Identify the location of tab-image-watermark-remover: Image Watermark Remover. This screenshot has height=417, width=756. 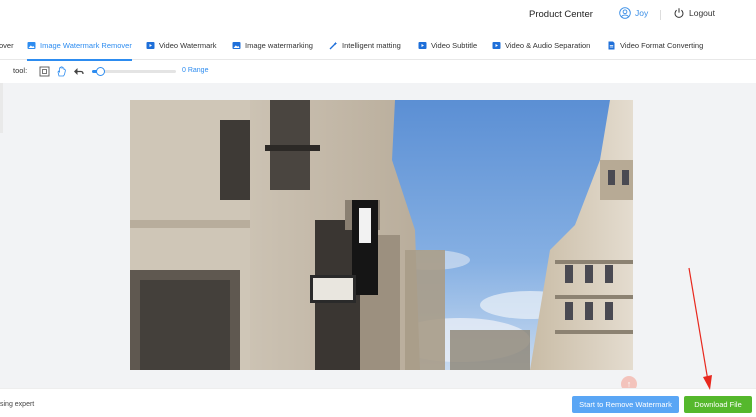
(79, 45).